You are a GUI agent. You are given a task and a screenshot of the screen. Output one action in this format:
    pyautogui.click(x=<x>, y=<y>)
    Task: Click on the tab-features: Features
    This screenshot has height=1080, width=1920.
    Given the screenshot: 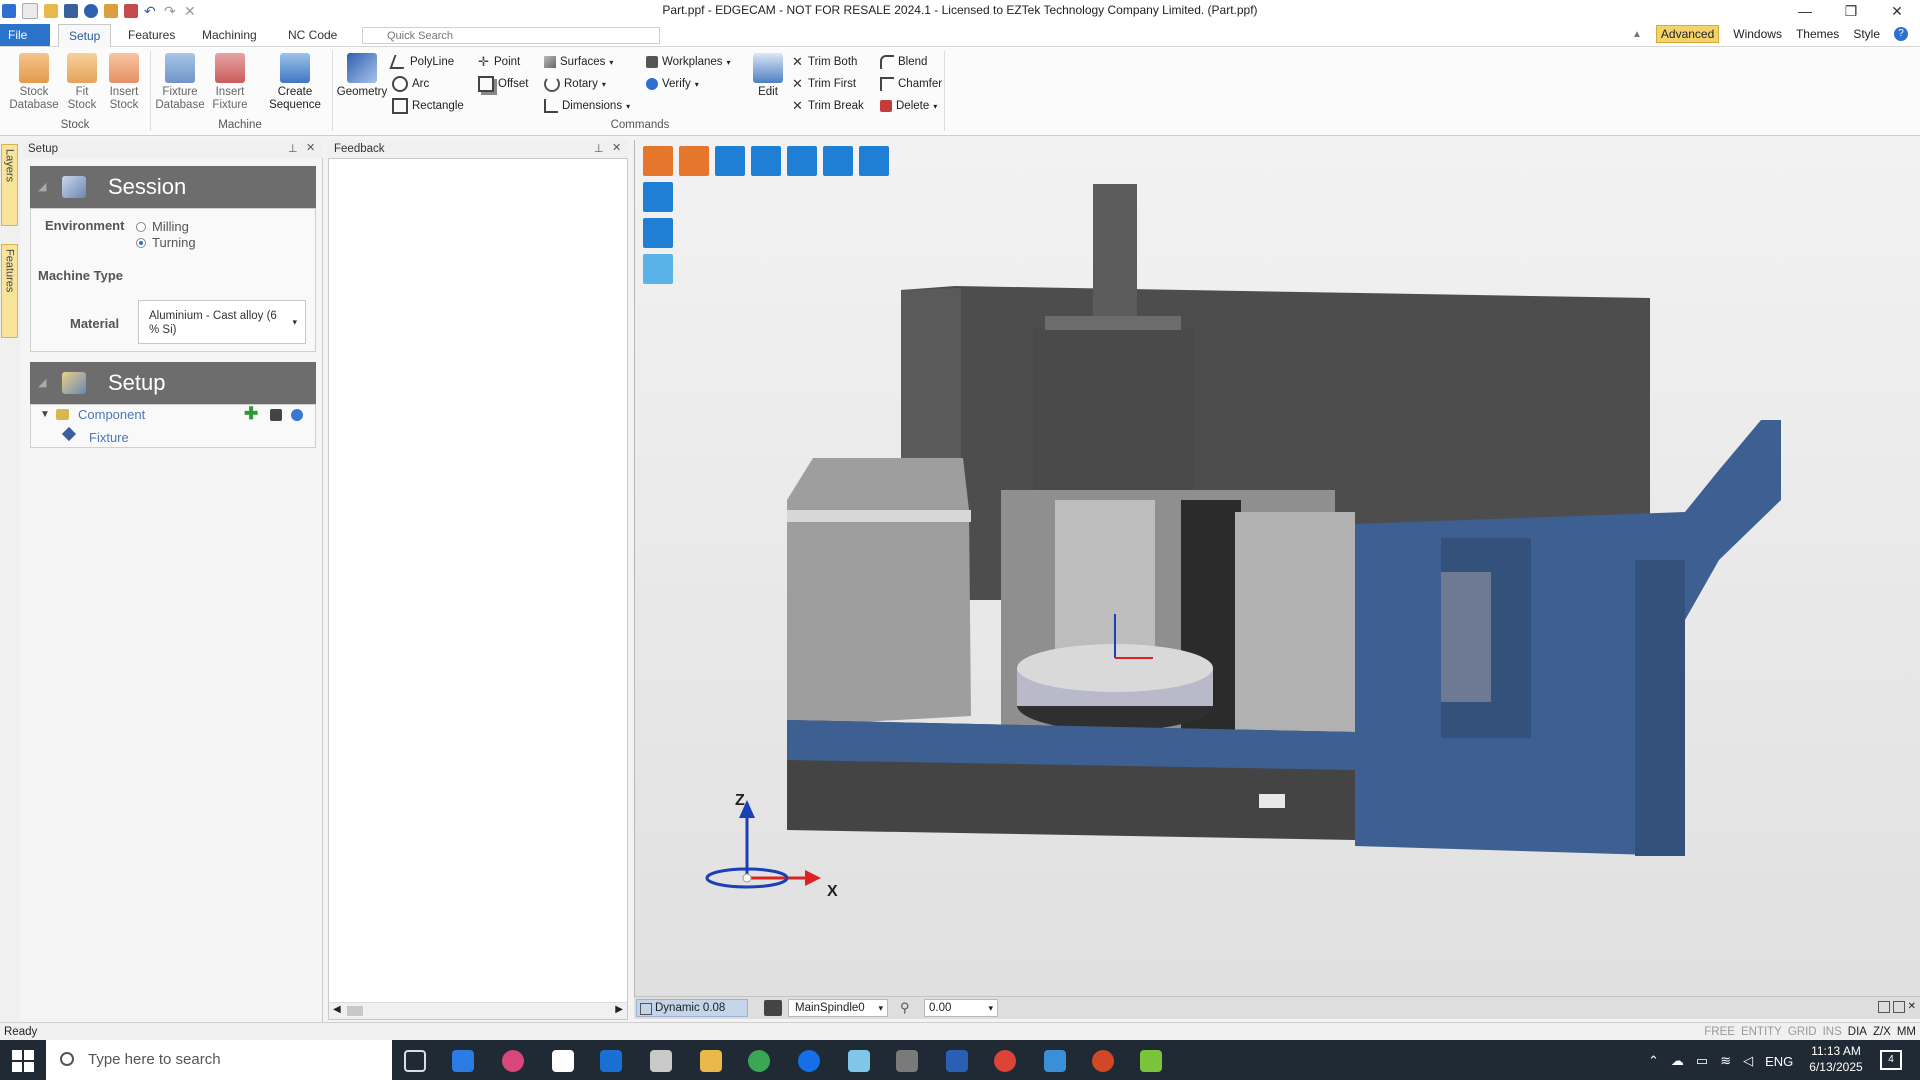 What is the action you would take?
    pyautogui.click(x=151, y=35)
    